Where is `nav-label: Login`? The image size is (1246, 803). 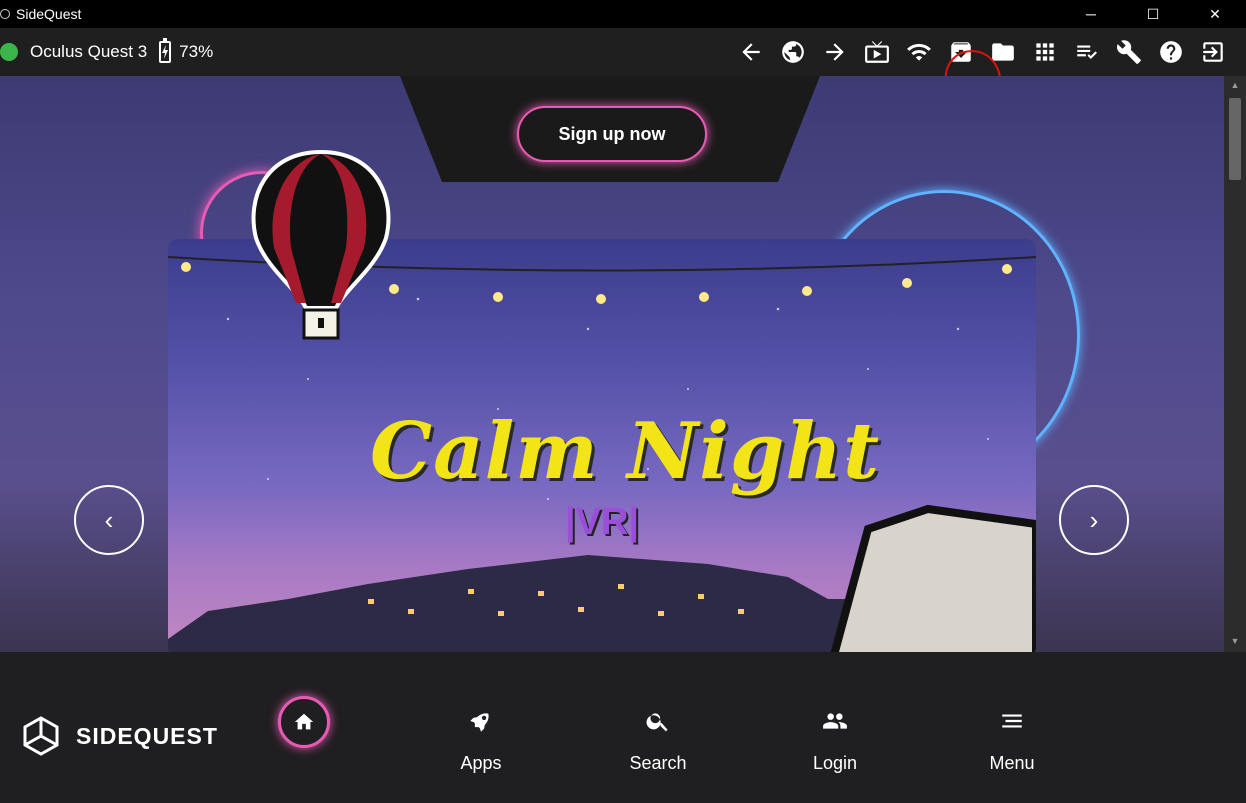 nav-label: Login is located at coordinates (835, 763).